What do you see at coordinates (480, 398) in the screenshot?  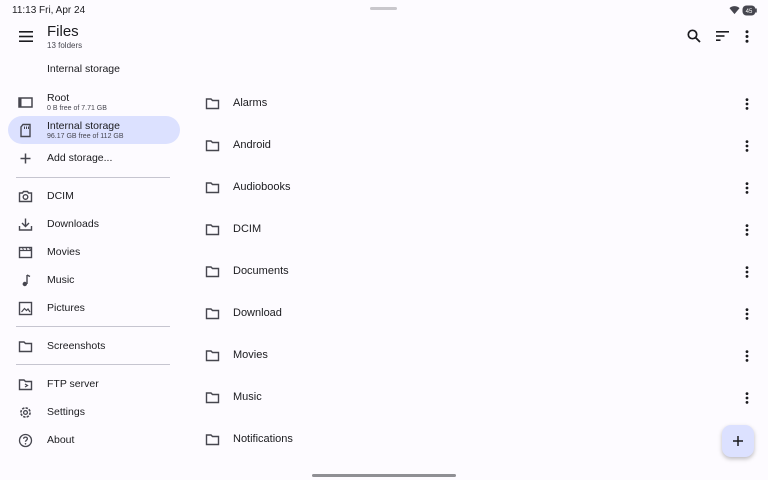 I see `file-row-music: Music` at bounding box center [480, 398].